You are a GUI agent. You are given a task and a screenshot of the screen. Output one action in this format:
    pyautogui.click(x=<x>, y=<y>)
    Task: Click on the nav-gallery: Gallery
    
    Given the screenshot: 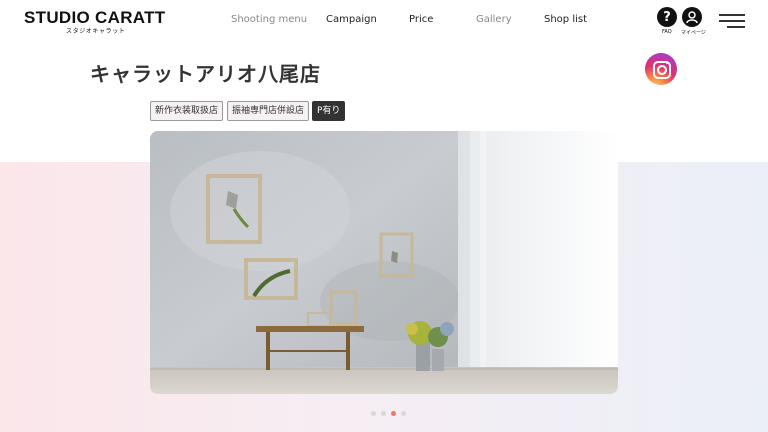 What is the action you would take?
    pyautogui.click(x=494, y=19)
    